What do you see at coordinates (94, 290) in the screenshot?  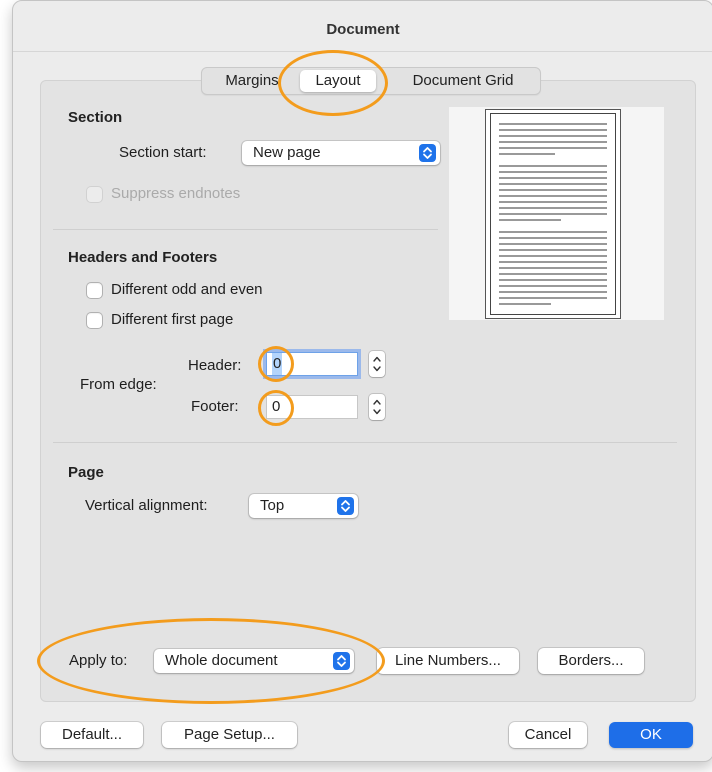 I see `different-odd-even-checkbox` at bounding box center [94, 290].